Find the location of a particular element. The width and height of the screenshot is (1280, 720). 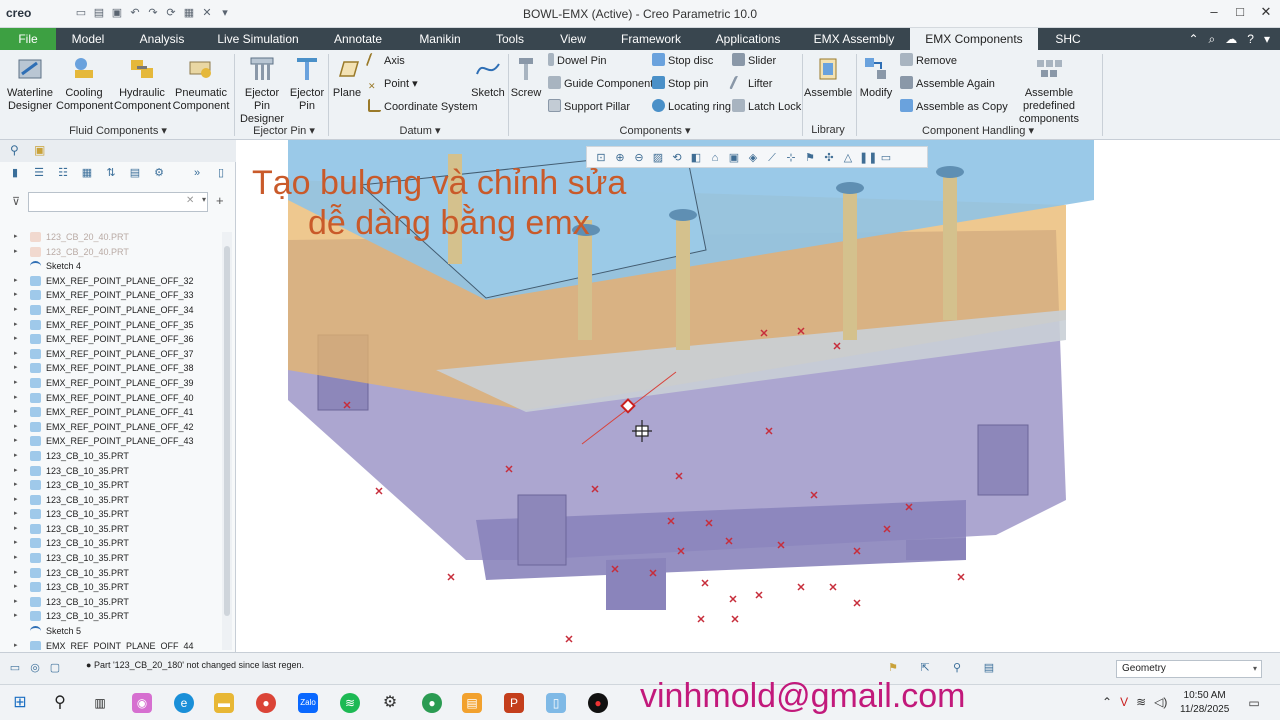

saved-orientations-icon: ⌂ is located at coordinates (715, 158).